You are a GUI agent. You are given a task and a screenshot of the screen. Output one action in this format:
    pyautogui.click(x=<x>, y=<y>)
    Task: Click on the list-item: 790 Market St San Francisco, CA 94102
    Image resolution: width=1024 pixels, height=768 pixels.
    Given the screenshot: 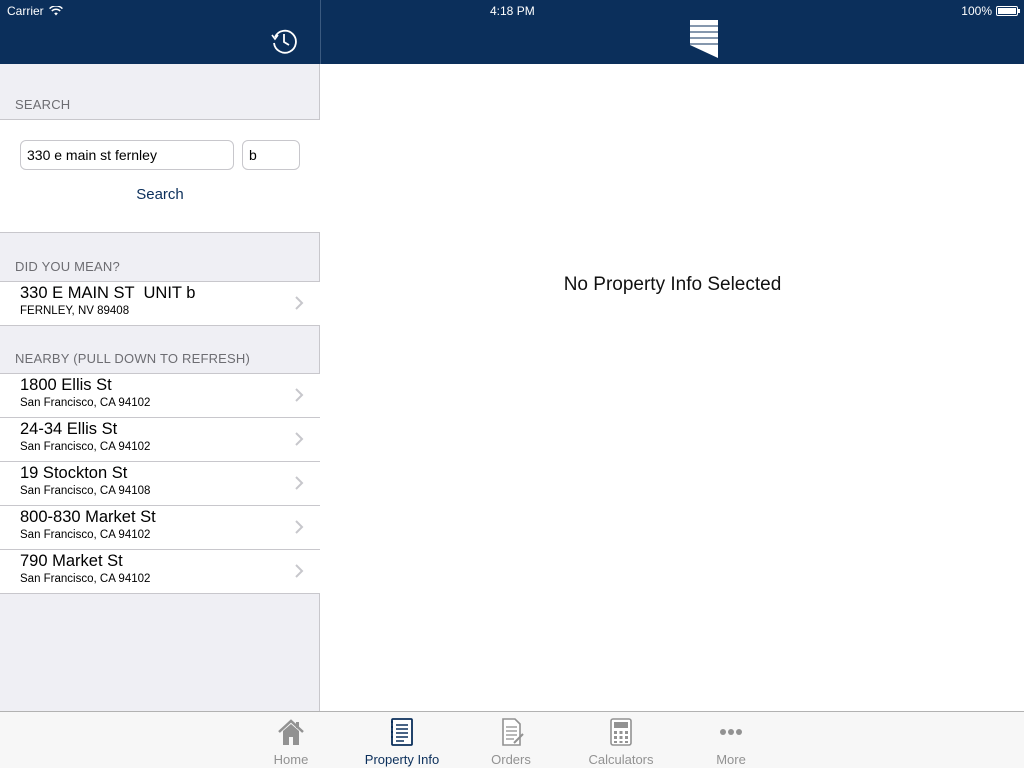 What is the action you would take?
    pyautogui.click(x=160, y=572)
    